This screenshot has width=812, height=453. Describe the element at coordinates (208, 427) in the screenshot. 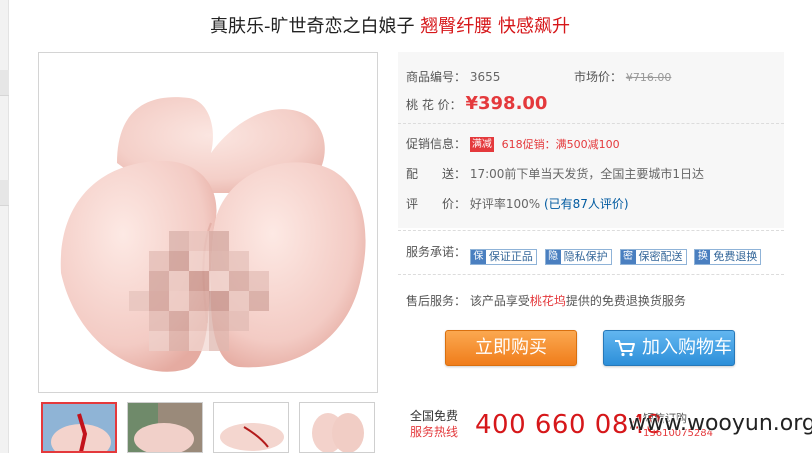

I see `thumbnail-strip` at that location.